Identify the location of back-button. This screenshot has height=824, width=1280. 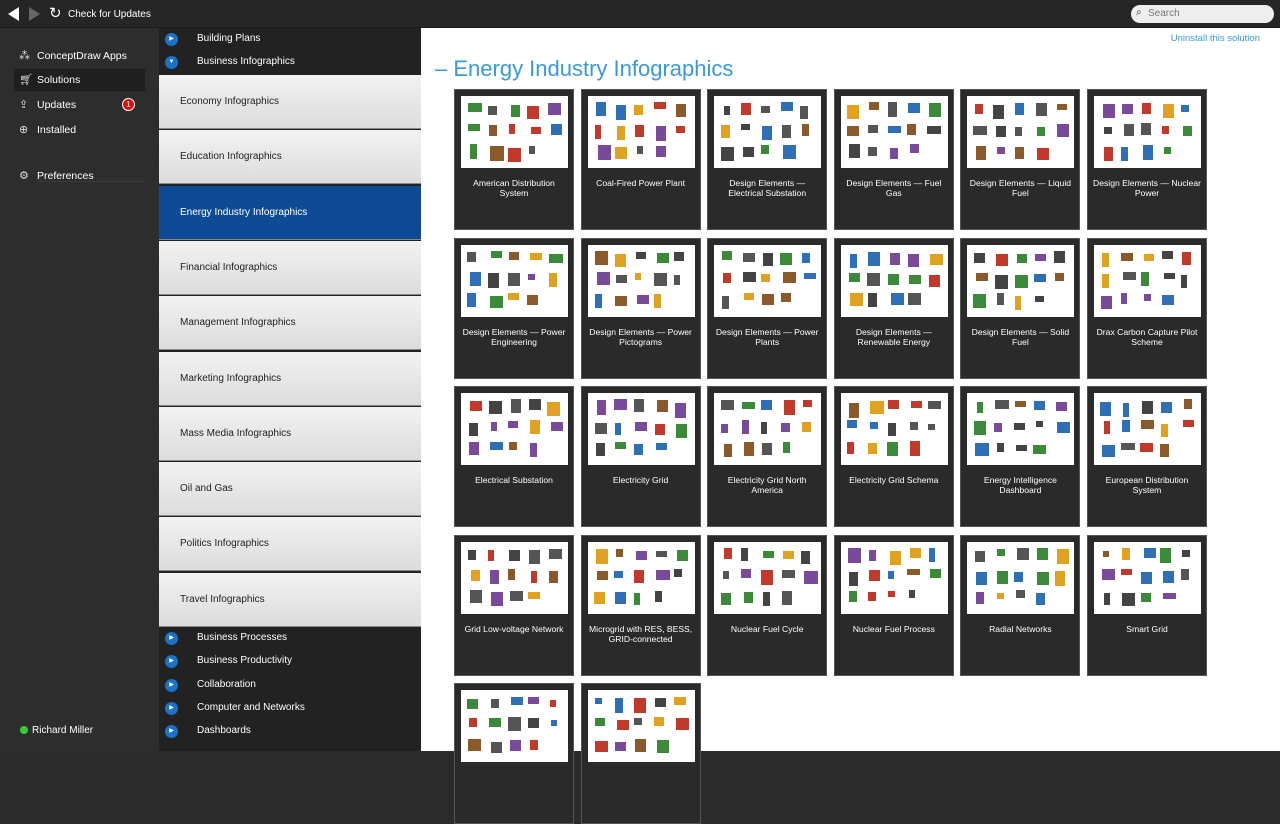
(13, 14).